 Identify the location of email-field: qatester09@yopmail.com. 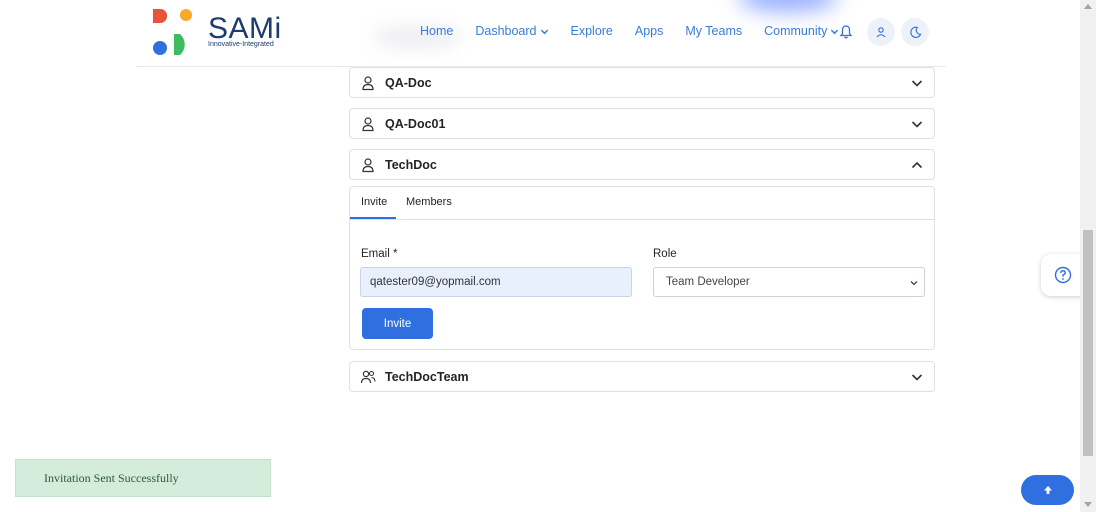
(496, 282).